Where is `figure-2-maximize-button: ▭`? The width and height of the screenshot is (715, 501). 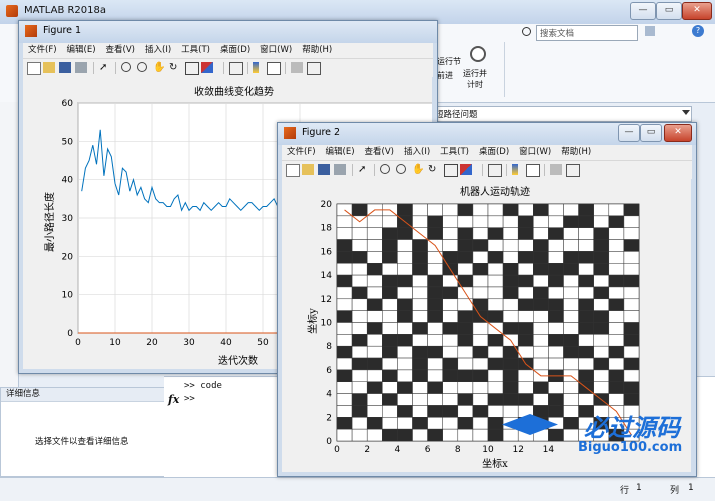
figure-2-maximize-button: ▭ is located at coordinates (651, 133).